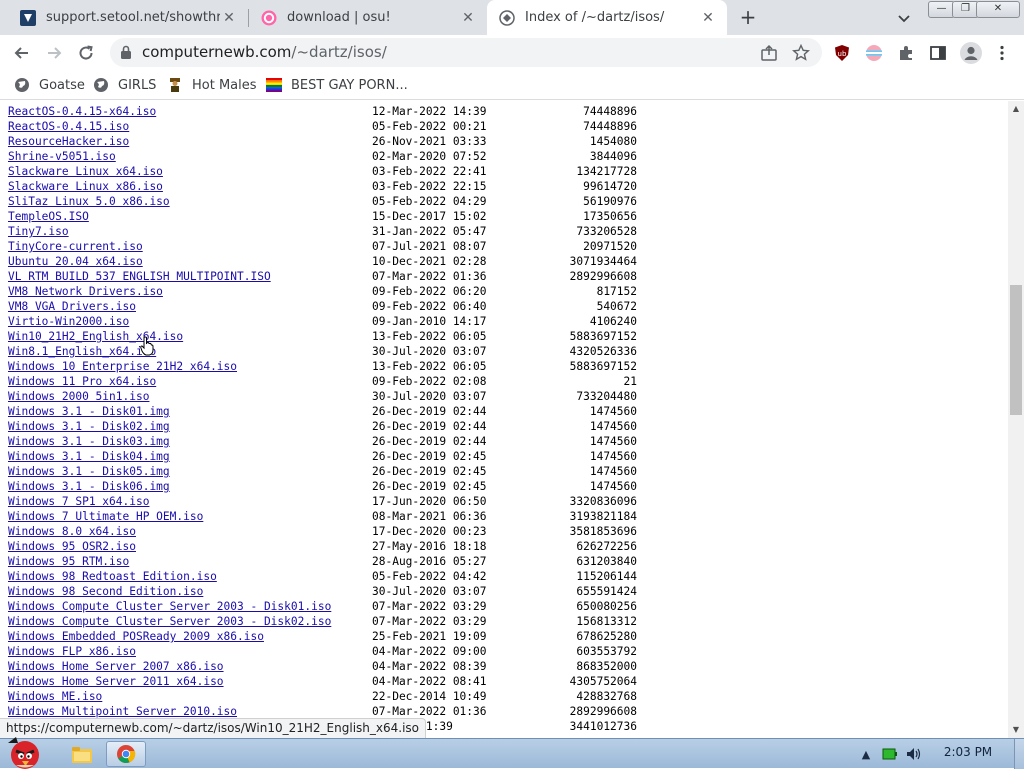  I want to click on chrome-menu-icon, so click(1002, 53).